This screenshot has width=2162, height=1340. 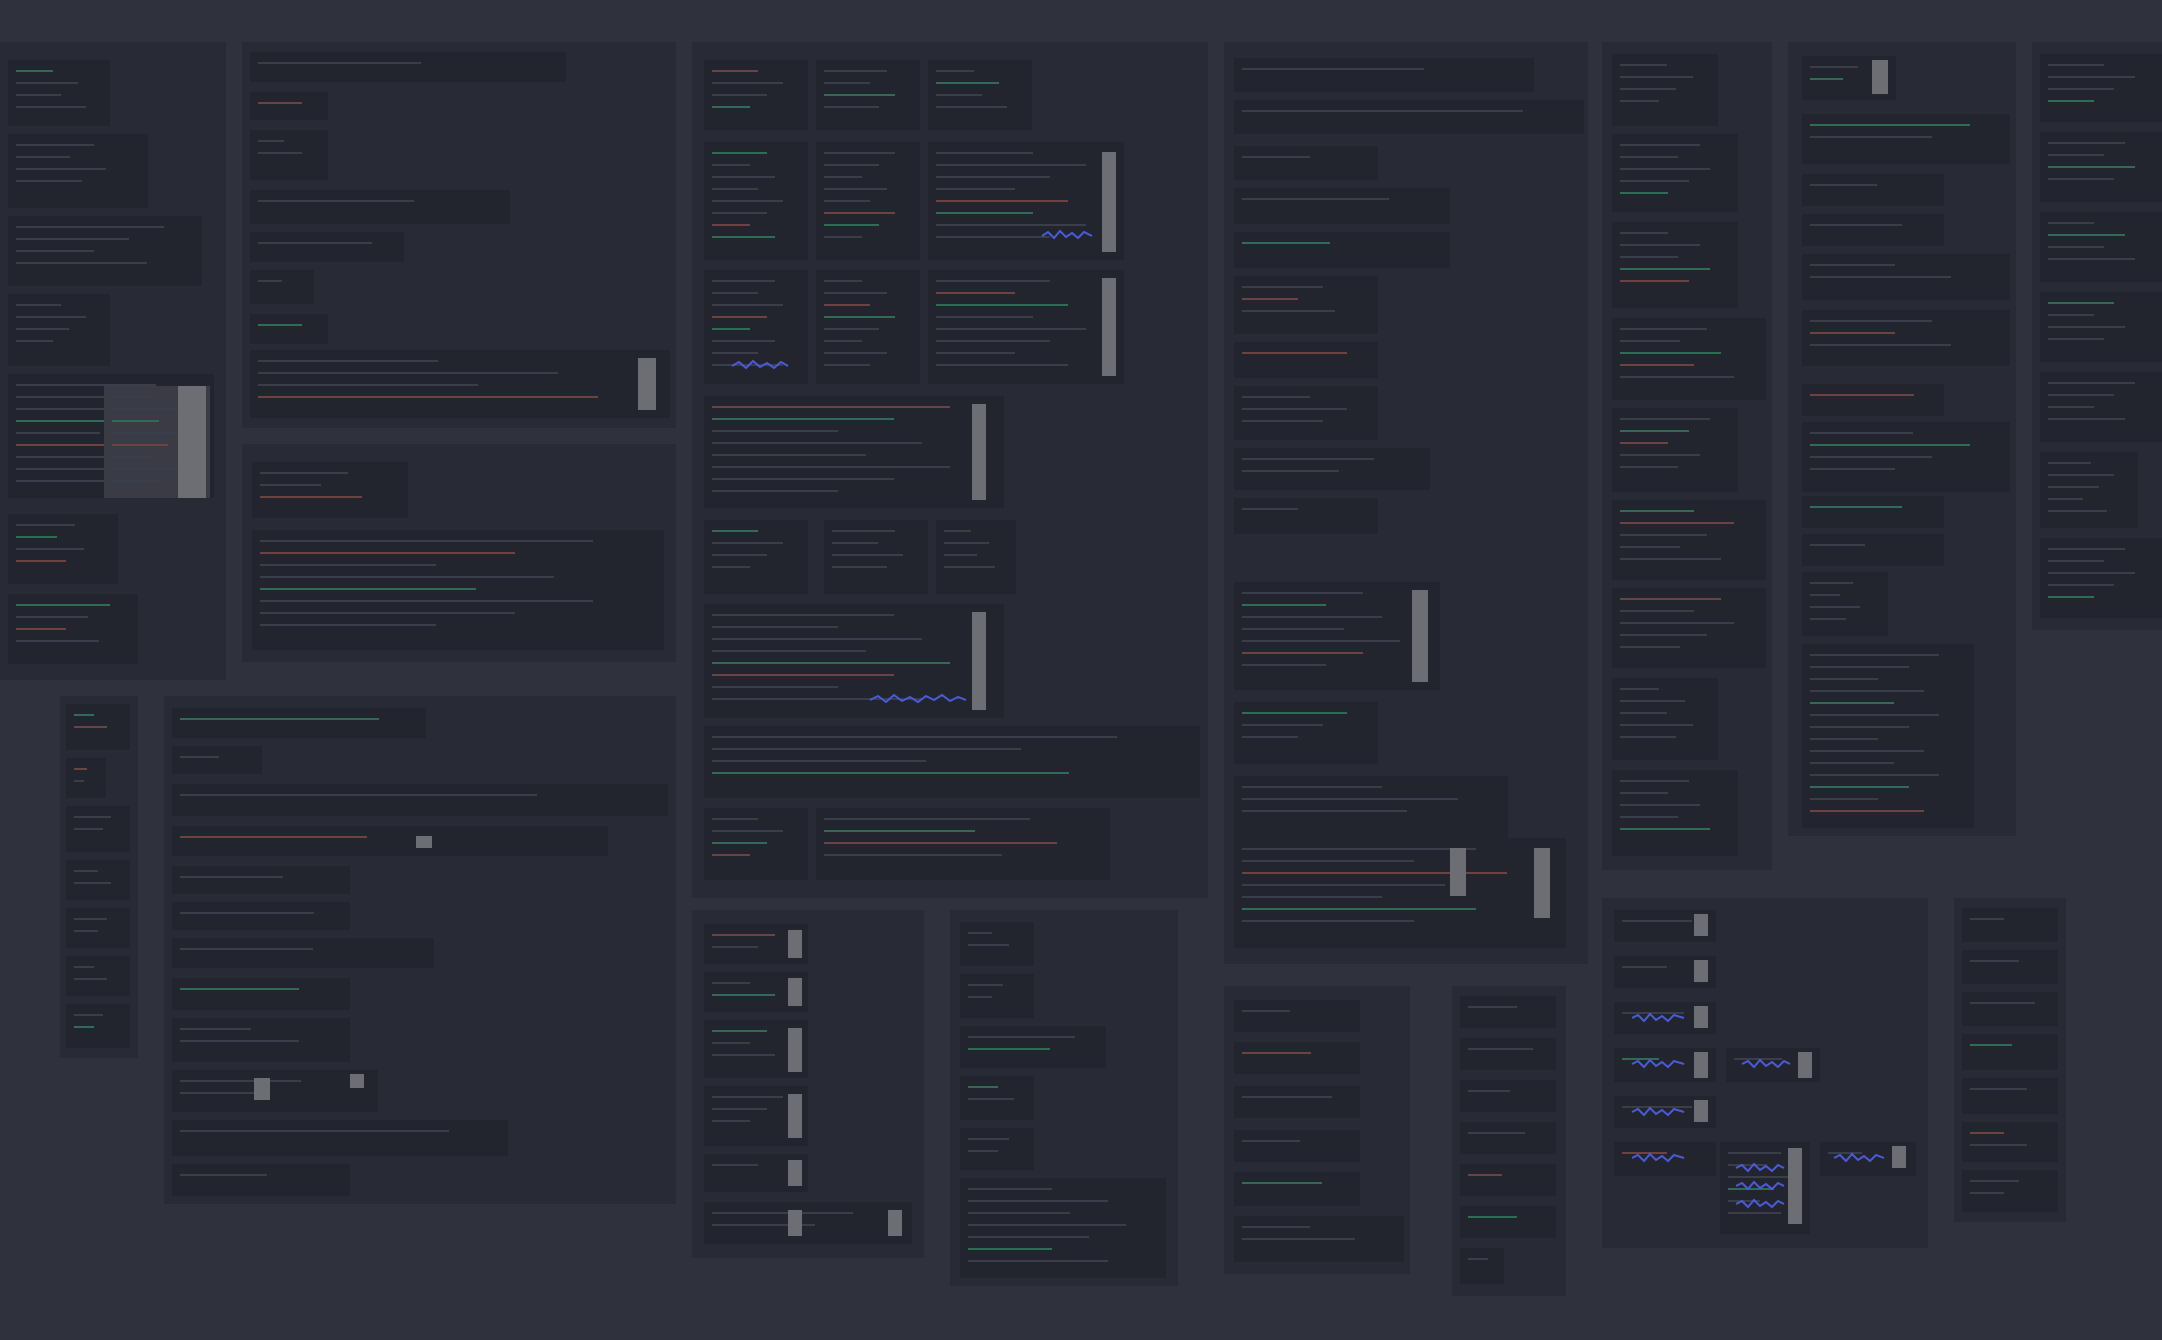 I want to click on frame-n7, so click(x=2101, y=578).